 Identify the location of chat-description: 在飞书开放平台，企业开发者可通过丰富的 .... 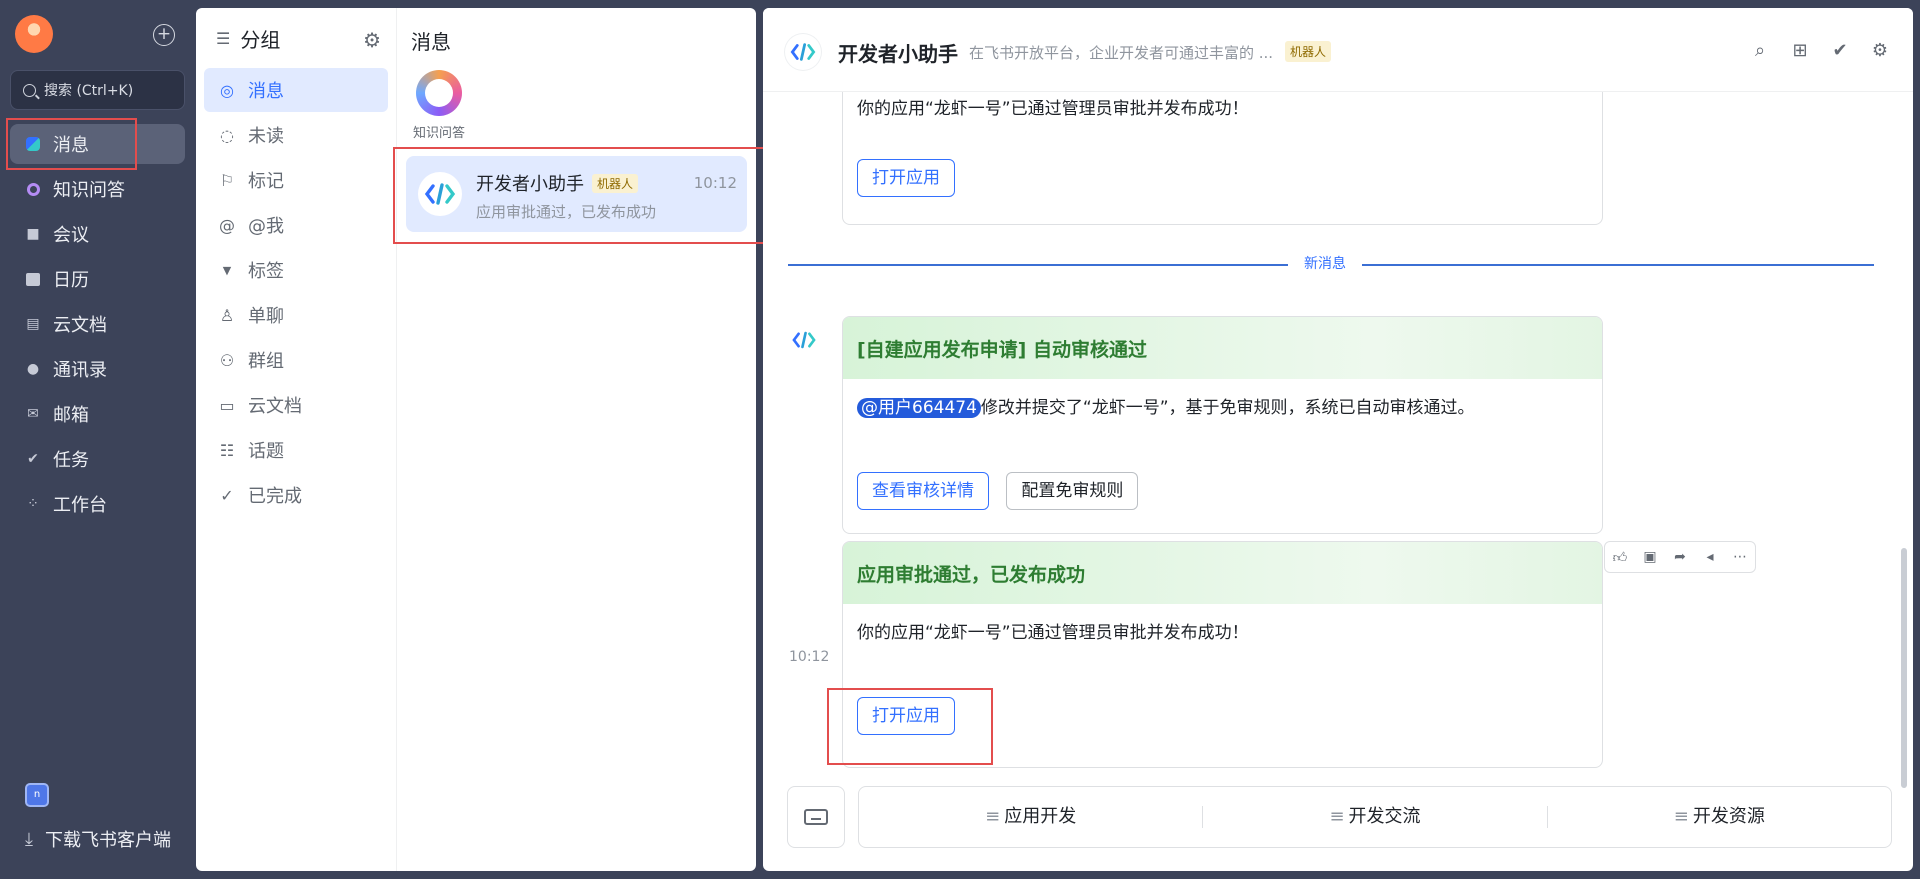
(1121, 53).